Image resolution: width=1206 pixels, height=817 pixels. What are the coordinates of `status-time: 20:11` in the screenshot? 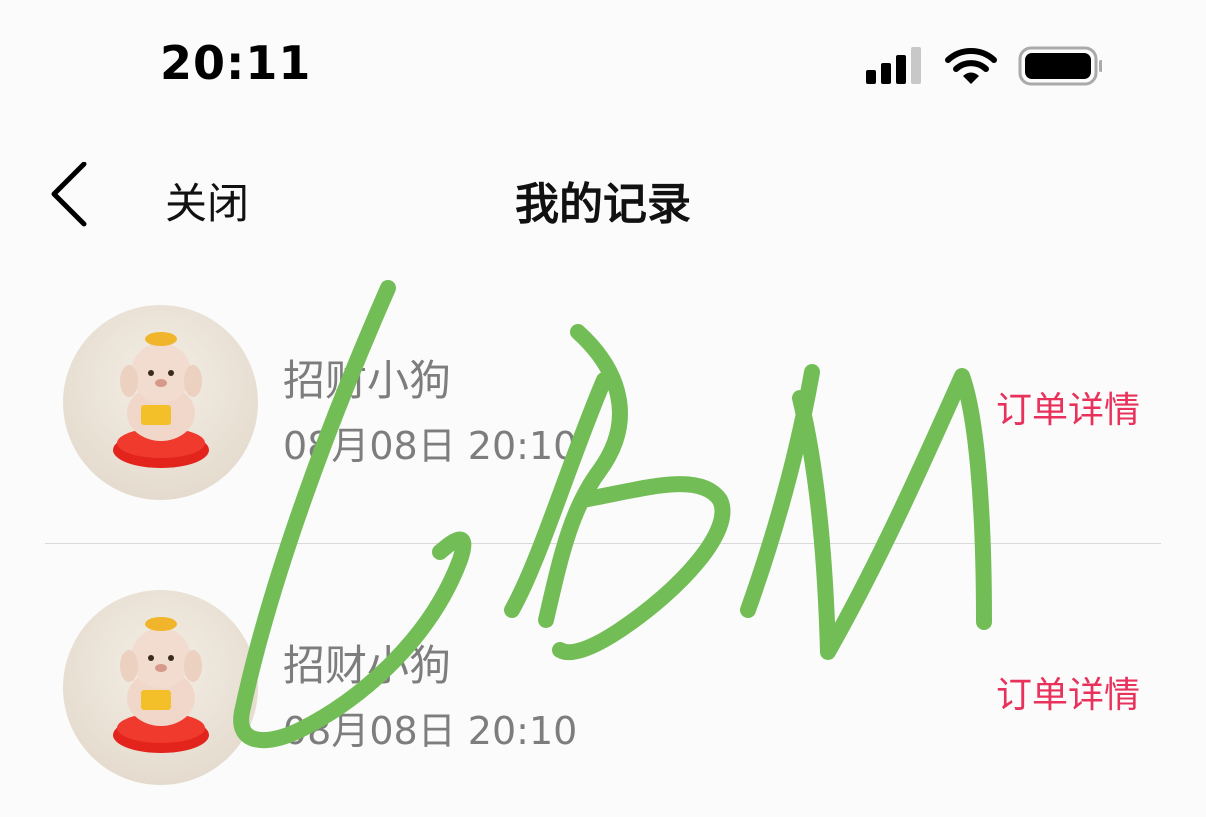 It's located at (236, 63).